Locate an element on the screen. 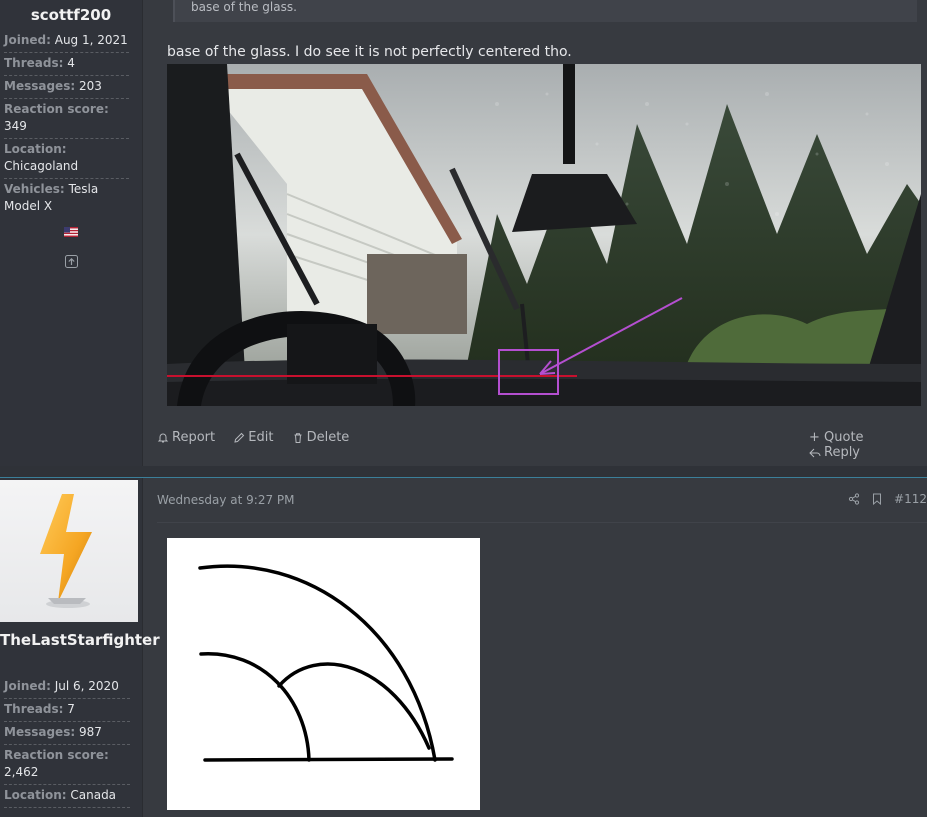 The image size is (927, 817). report-button: Report is located at coordinates (186, 437).